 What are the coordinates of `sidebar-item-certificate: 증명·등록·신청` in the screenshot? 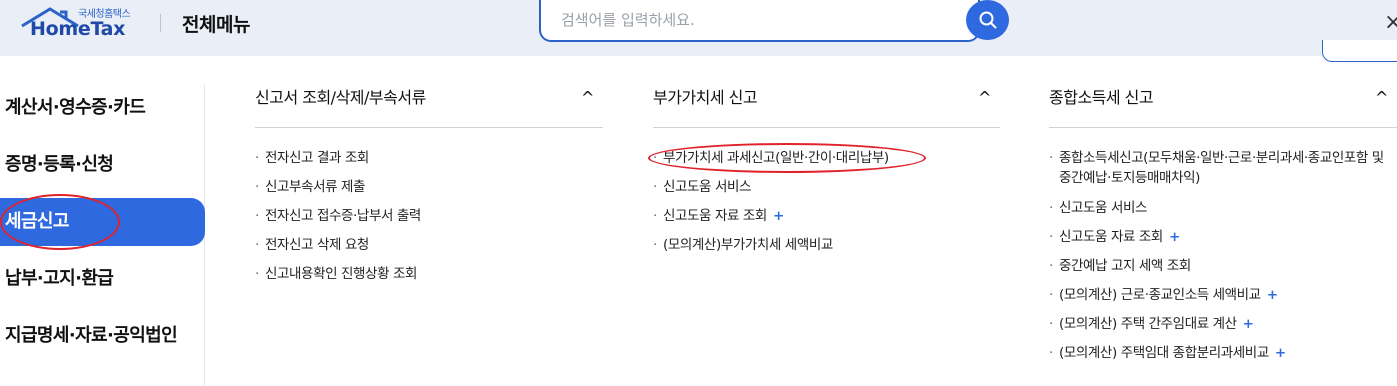 It's located at (102, 165).